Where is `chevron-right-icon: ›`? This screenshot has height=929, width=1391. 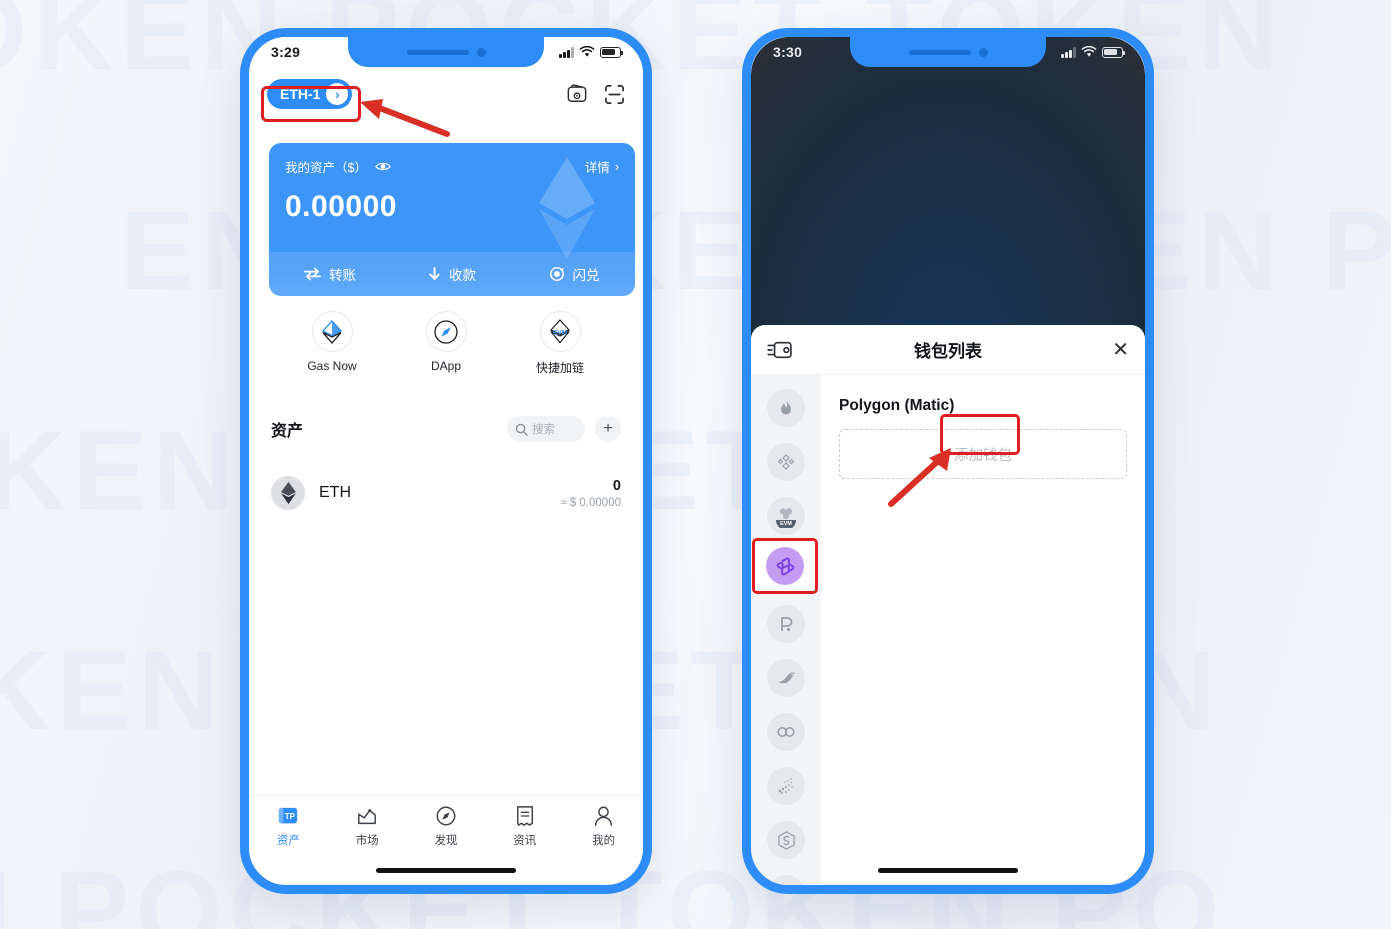
chevron-right-icon: › is located at coordinates (616, 166).